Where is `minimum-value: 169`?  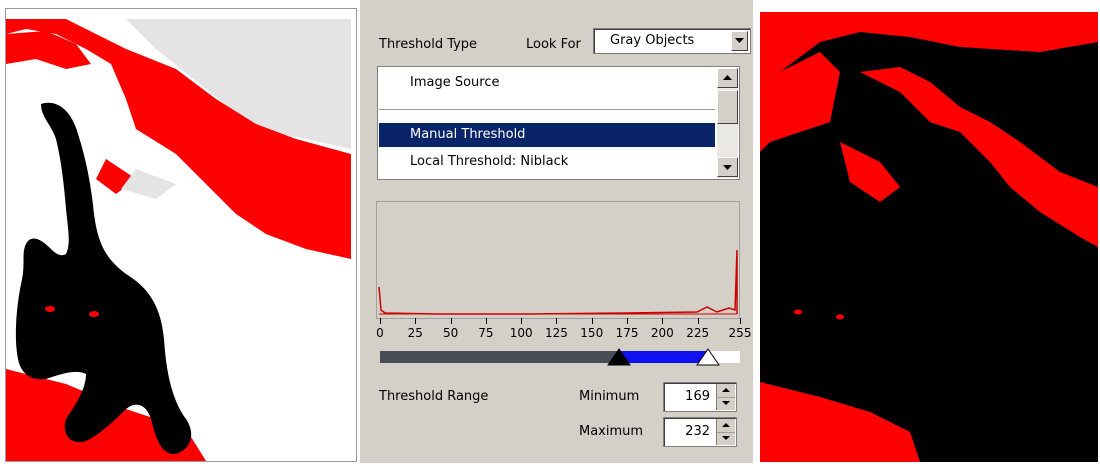
minimum-value: 169 is located at coordinates (697, 396).